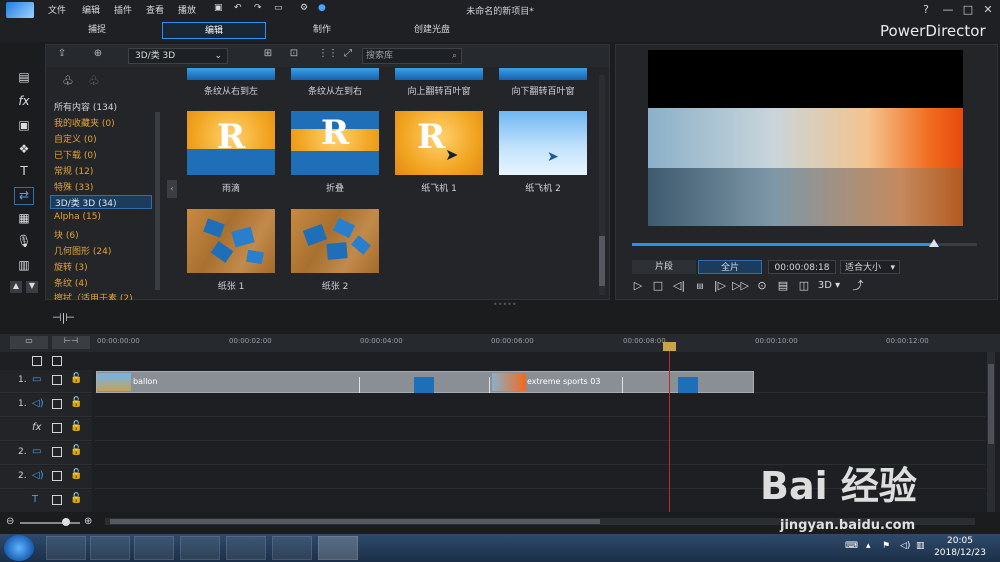 The width and height of the screenshot is (1000, 562). I want to click on category-item: 条纹 (4), so click(71, 282).